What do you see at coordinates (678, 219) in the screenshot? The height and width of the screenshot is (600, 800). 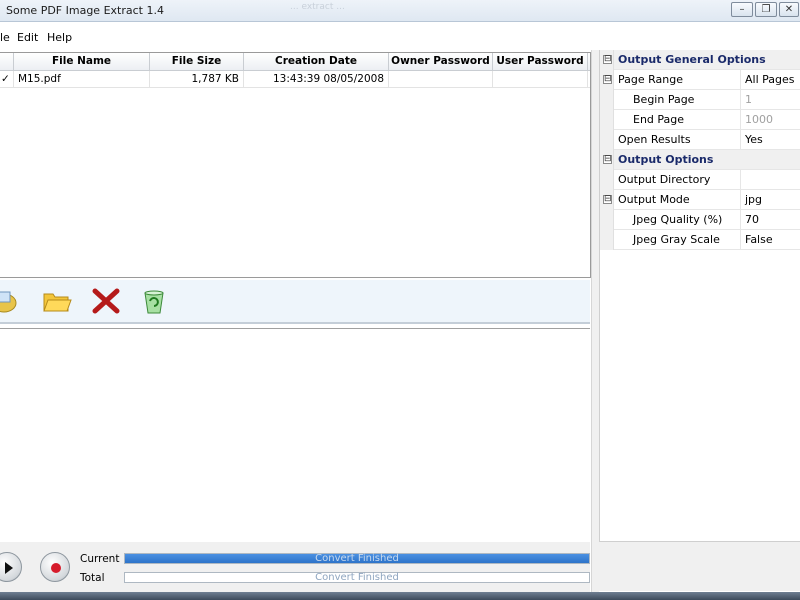 I see `property-label: Jpeg Quality (%)` at bounding box center [678, 219].